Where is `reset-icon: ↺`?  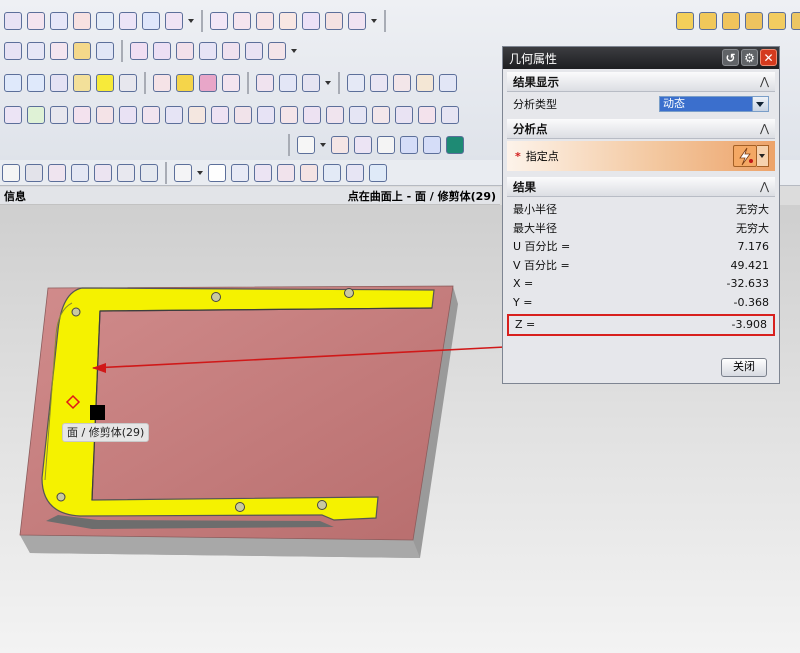
reset-icon: ↺ is located at coordinates (730, 57).